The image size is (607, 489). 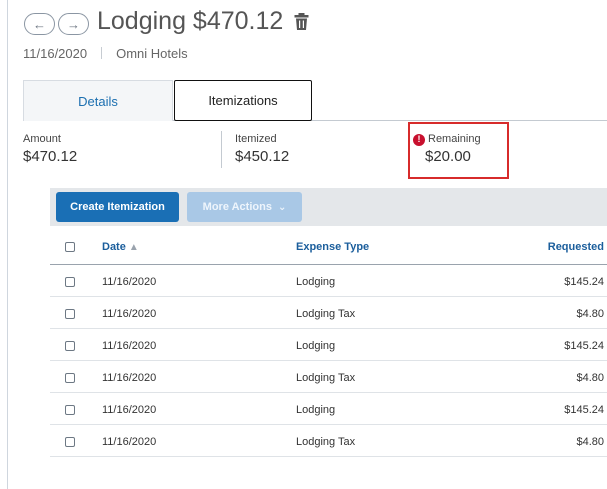 What do you see at coordinates (256, 139) in the screenshot?
I see `itemized-label: Itemized` at bounding box center [256, 139].